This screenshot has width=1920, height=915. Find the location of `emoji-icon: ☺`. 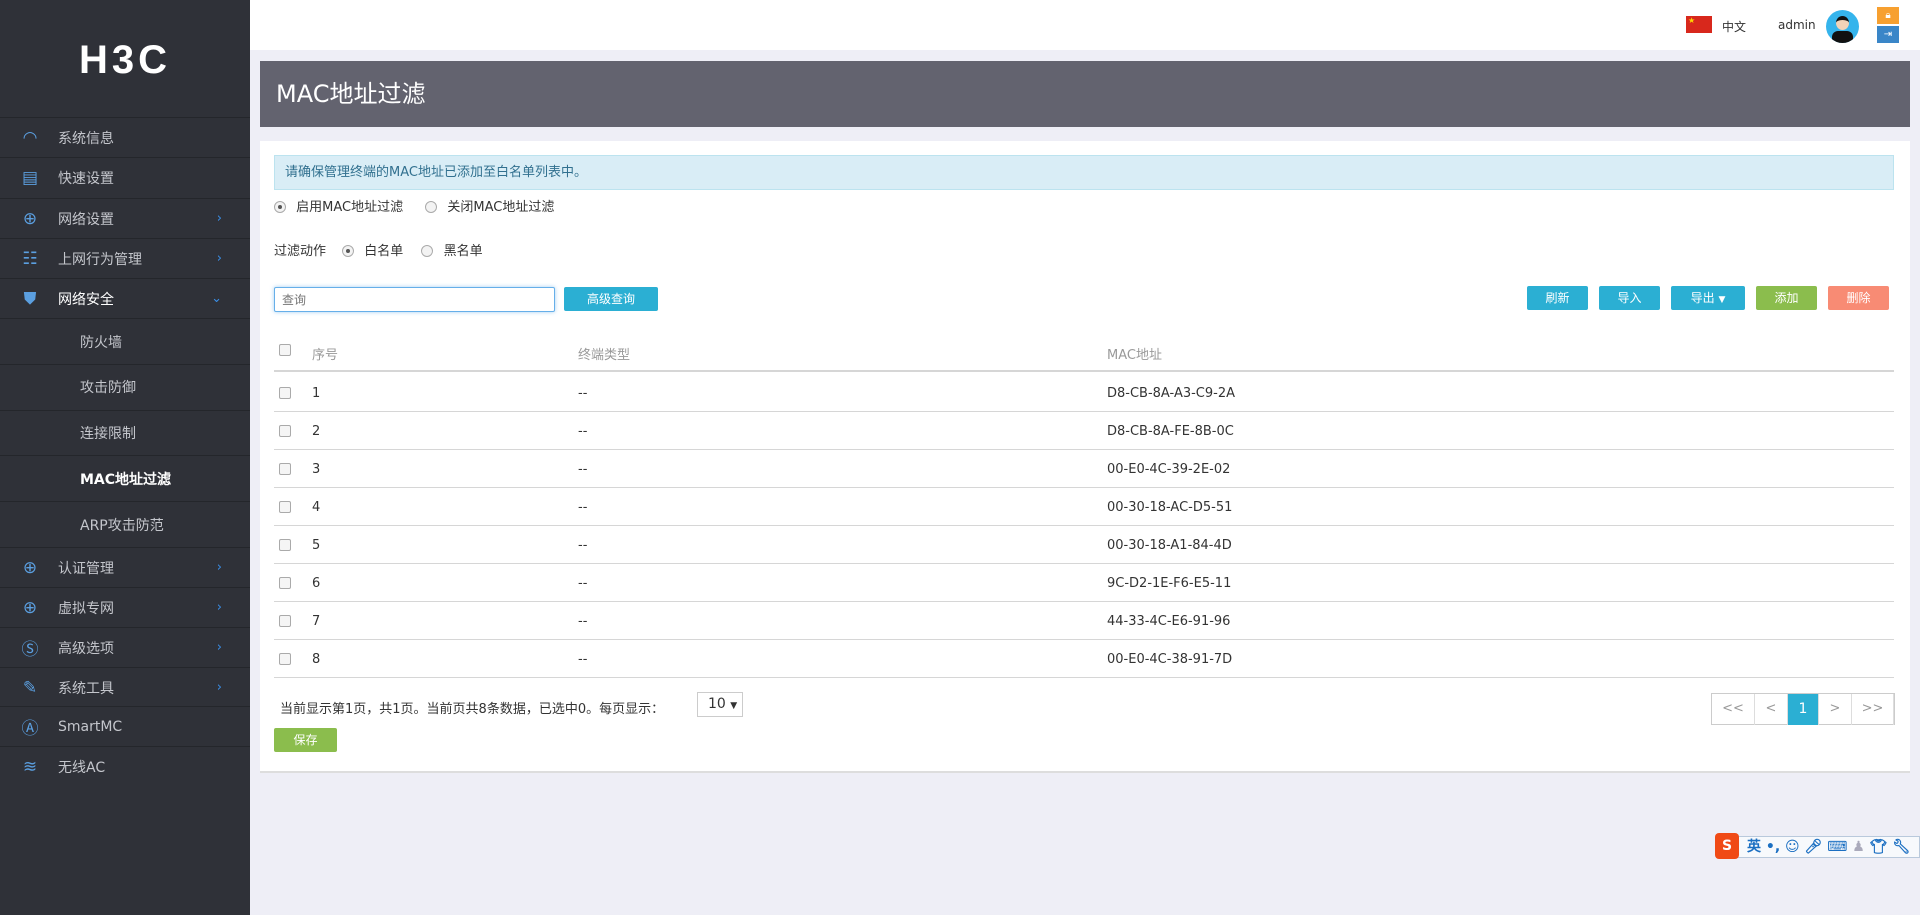

emoji-icon: ☺ is located at coordinates (1794, 847).